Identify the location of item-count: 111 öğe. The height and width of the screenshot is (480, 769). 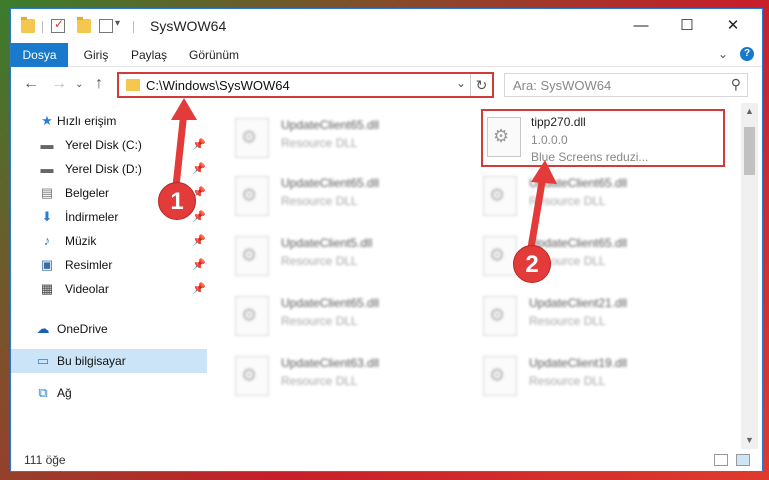
(45, 460).